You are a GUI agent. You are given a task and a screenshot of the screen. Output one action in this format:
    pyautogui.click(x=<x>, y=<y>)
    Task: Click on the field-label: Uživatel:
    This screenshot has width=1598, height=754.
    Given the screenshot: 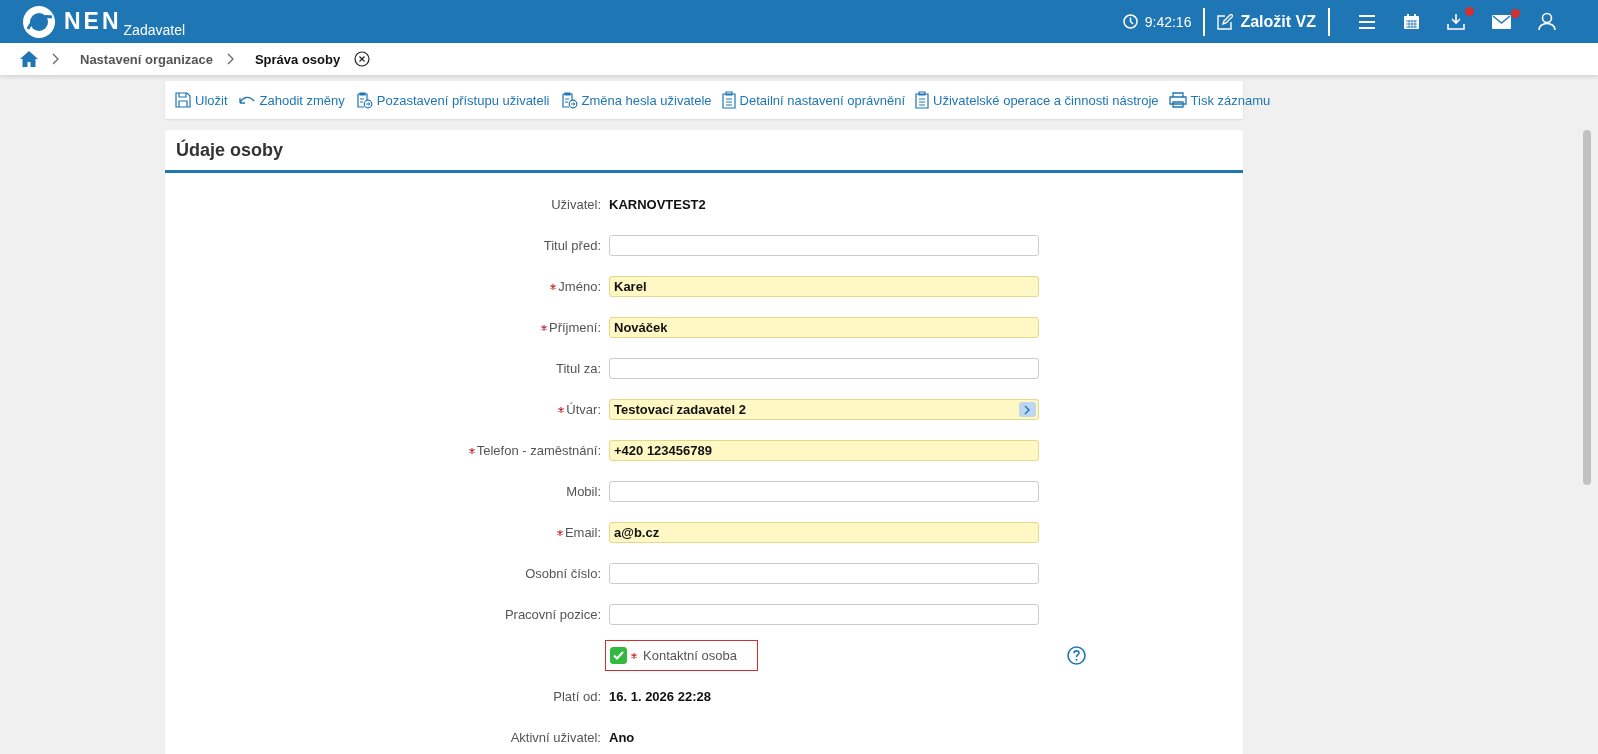 What is the action you would take?
    pyautogui.click(x=576, y=204)
    